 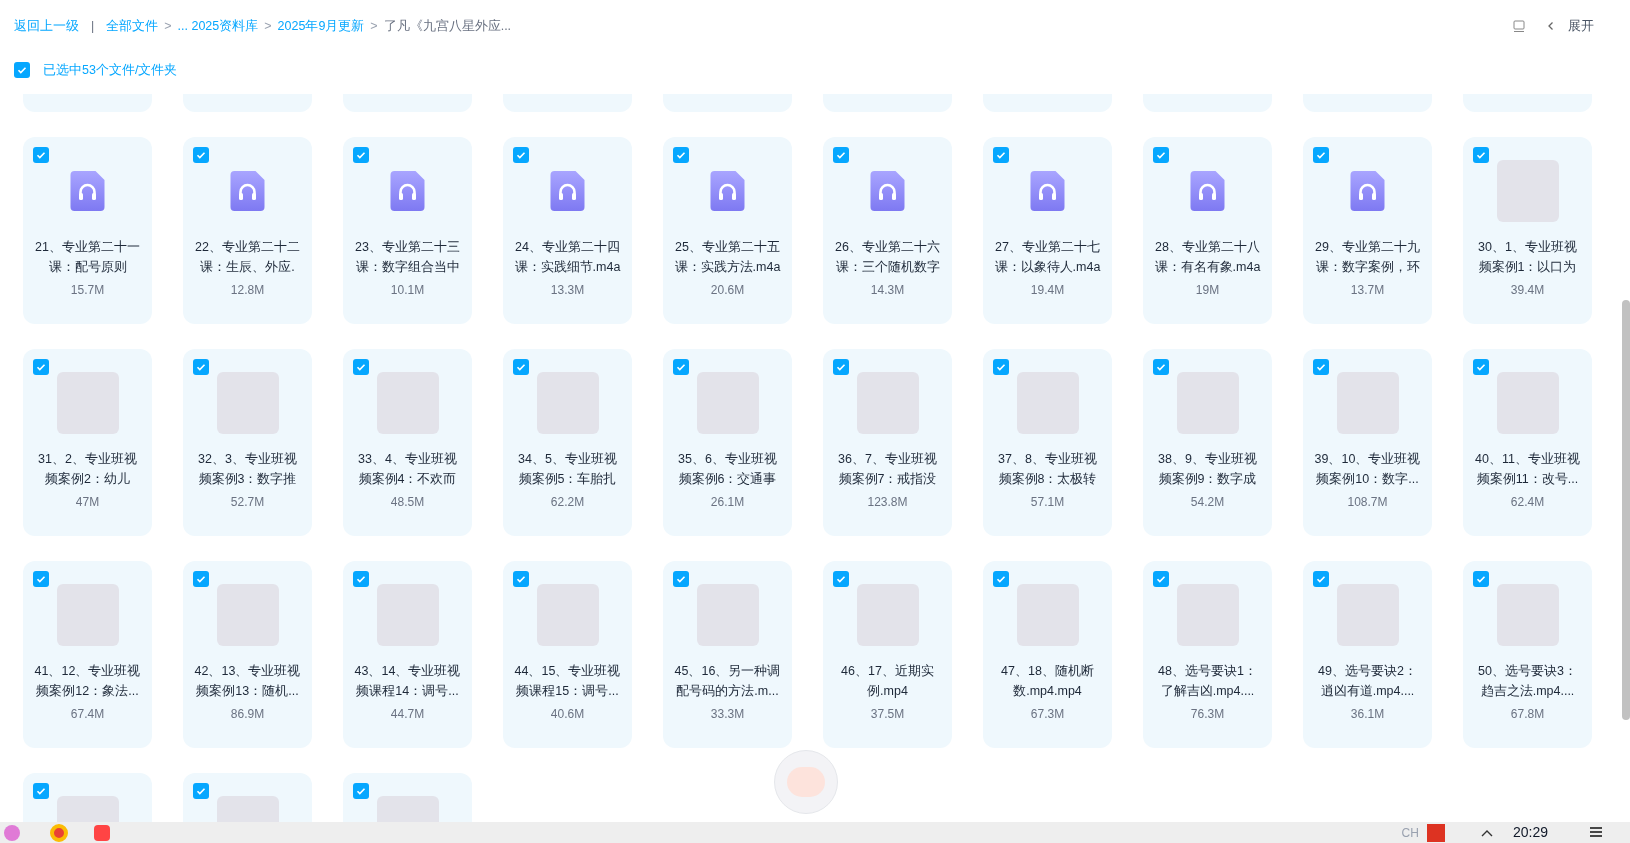 I want to click on file-card: 42、13、专业班视频案例13：随机... 86.9M, so click(x=247, y=654).